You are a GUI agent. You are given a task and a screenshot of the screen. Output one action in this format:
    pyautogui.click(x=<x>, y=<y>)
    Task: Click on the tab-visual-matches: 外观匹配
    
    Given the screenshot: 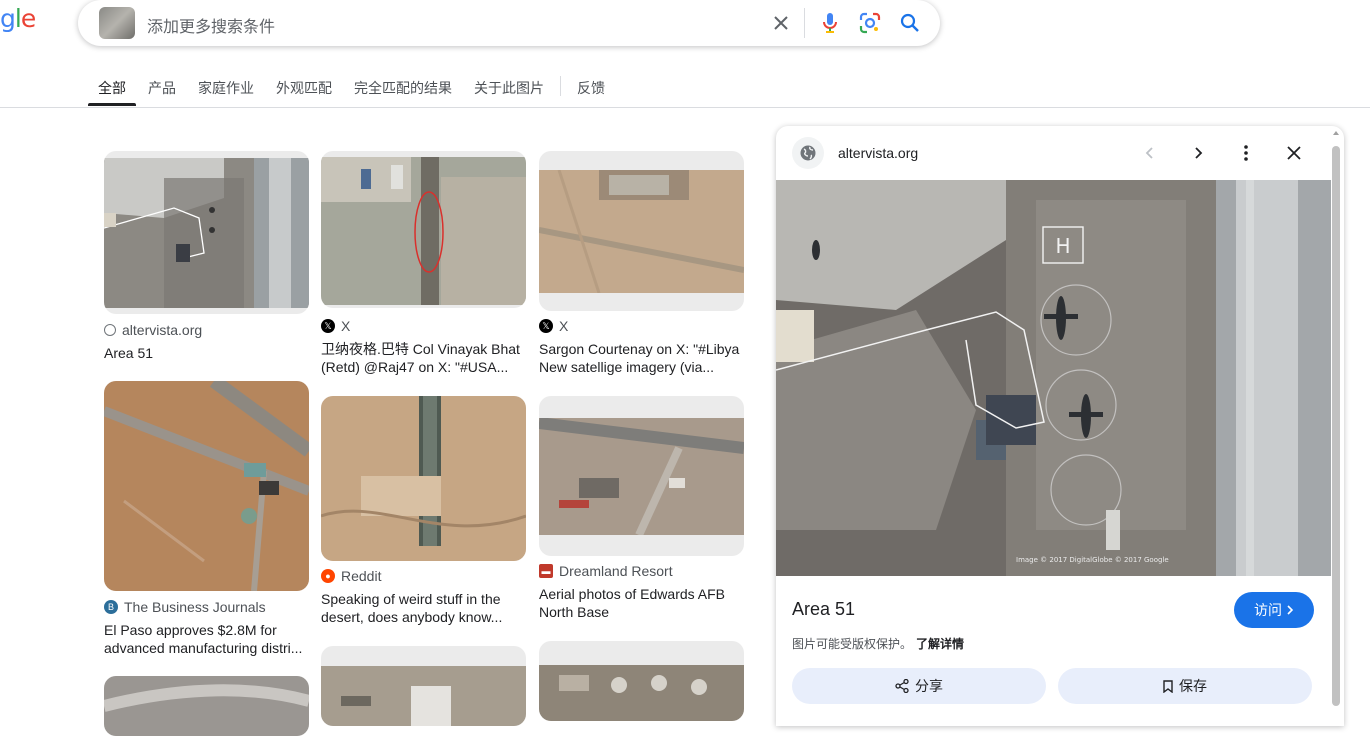 What is the action you would take?
    pyautogui.click(x=304, y=88)
    